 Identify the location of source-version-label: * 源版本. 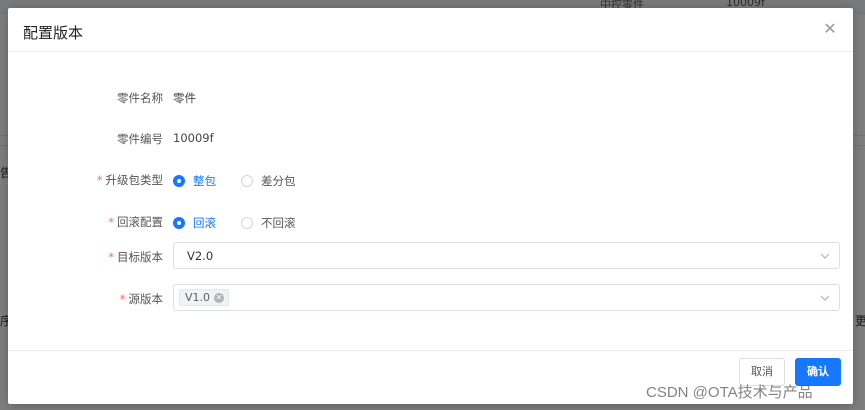
(141, 299).